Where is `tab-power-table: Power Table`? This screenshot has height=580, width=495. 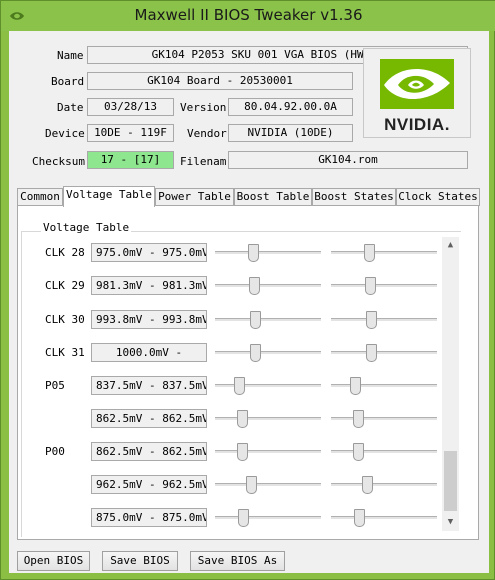
tab-power-table: Power Table is located at coordinates (194, 197).